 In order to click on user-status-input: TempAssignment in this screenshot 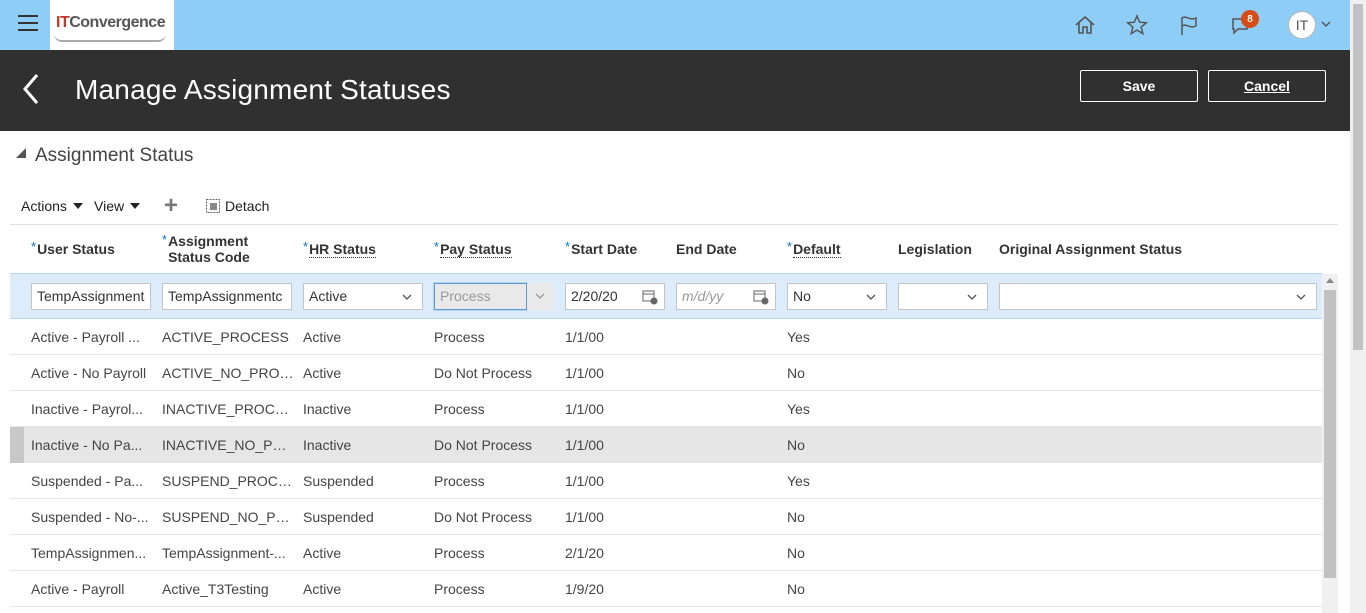, I will do `click(91, 296)`.